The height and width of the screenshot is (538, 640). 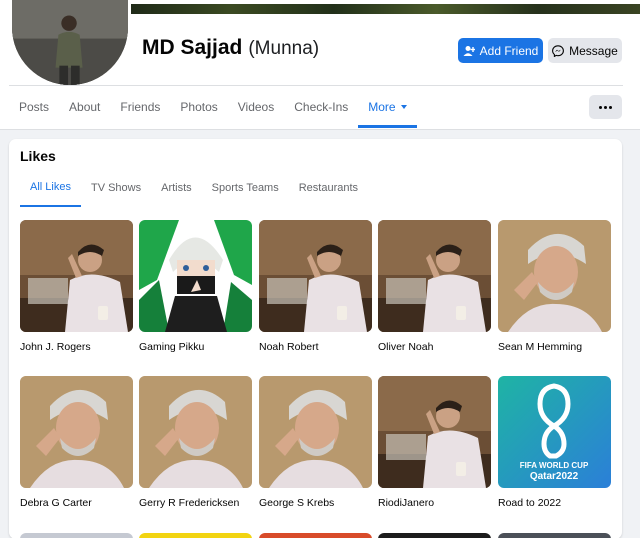 I want to click on subtab-tv-shows-label: TV Shows, so click(x=116, y=188).